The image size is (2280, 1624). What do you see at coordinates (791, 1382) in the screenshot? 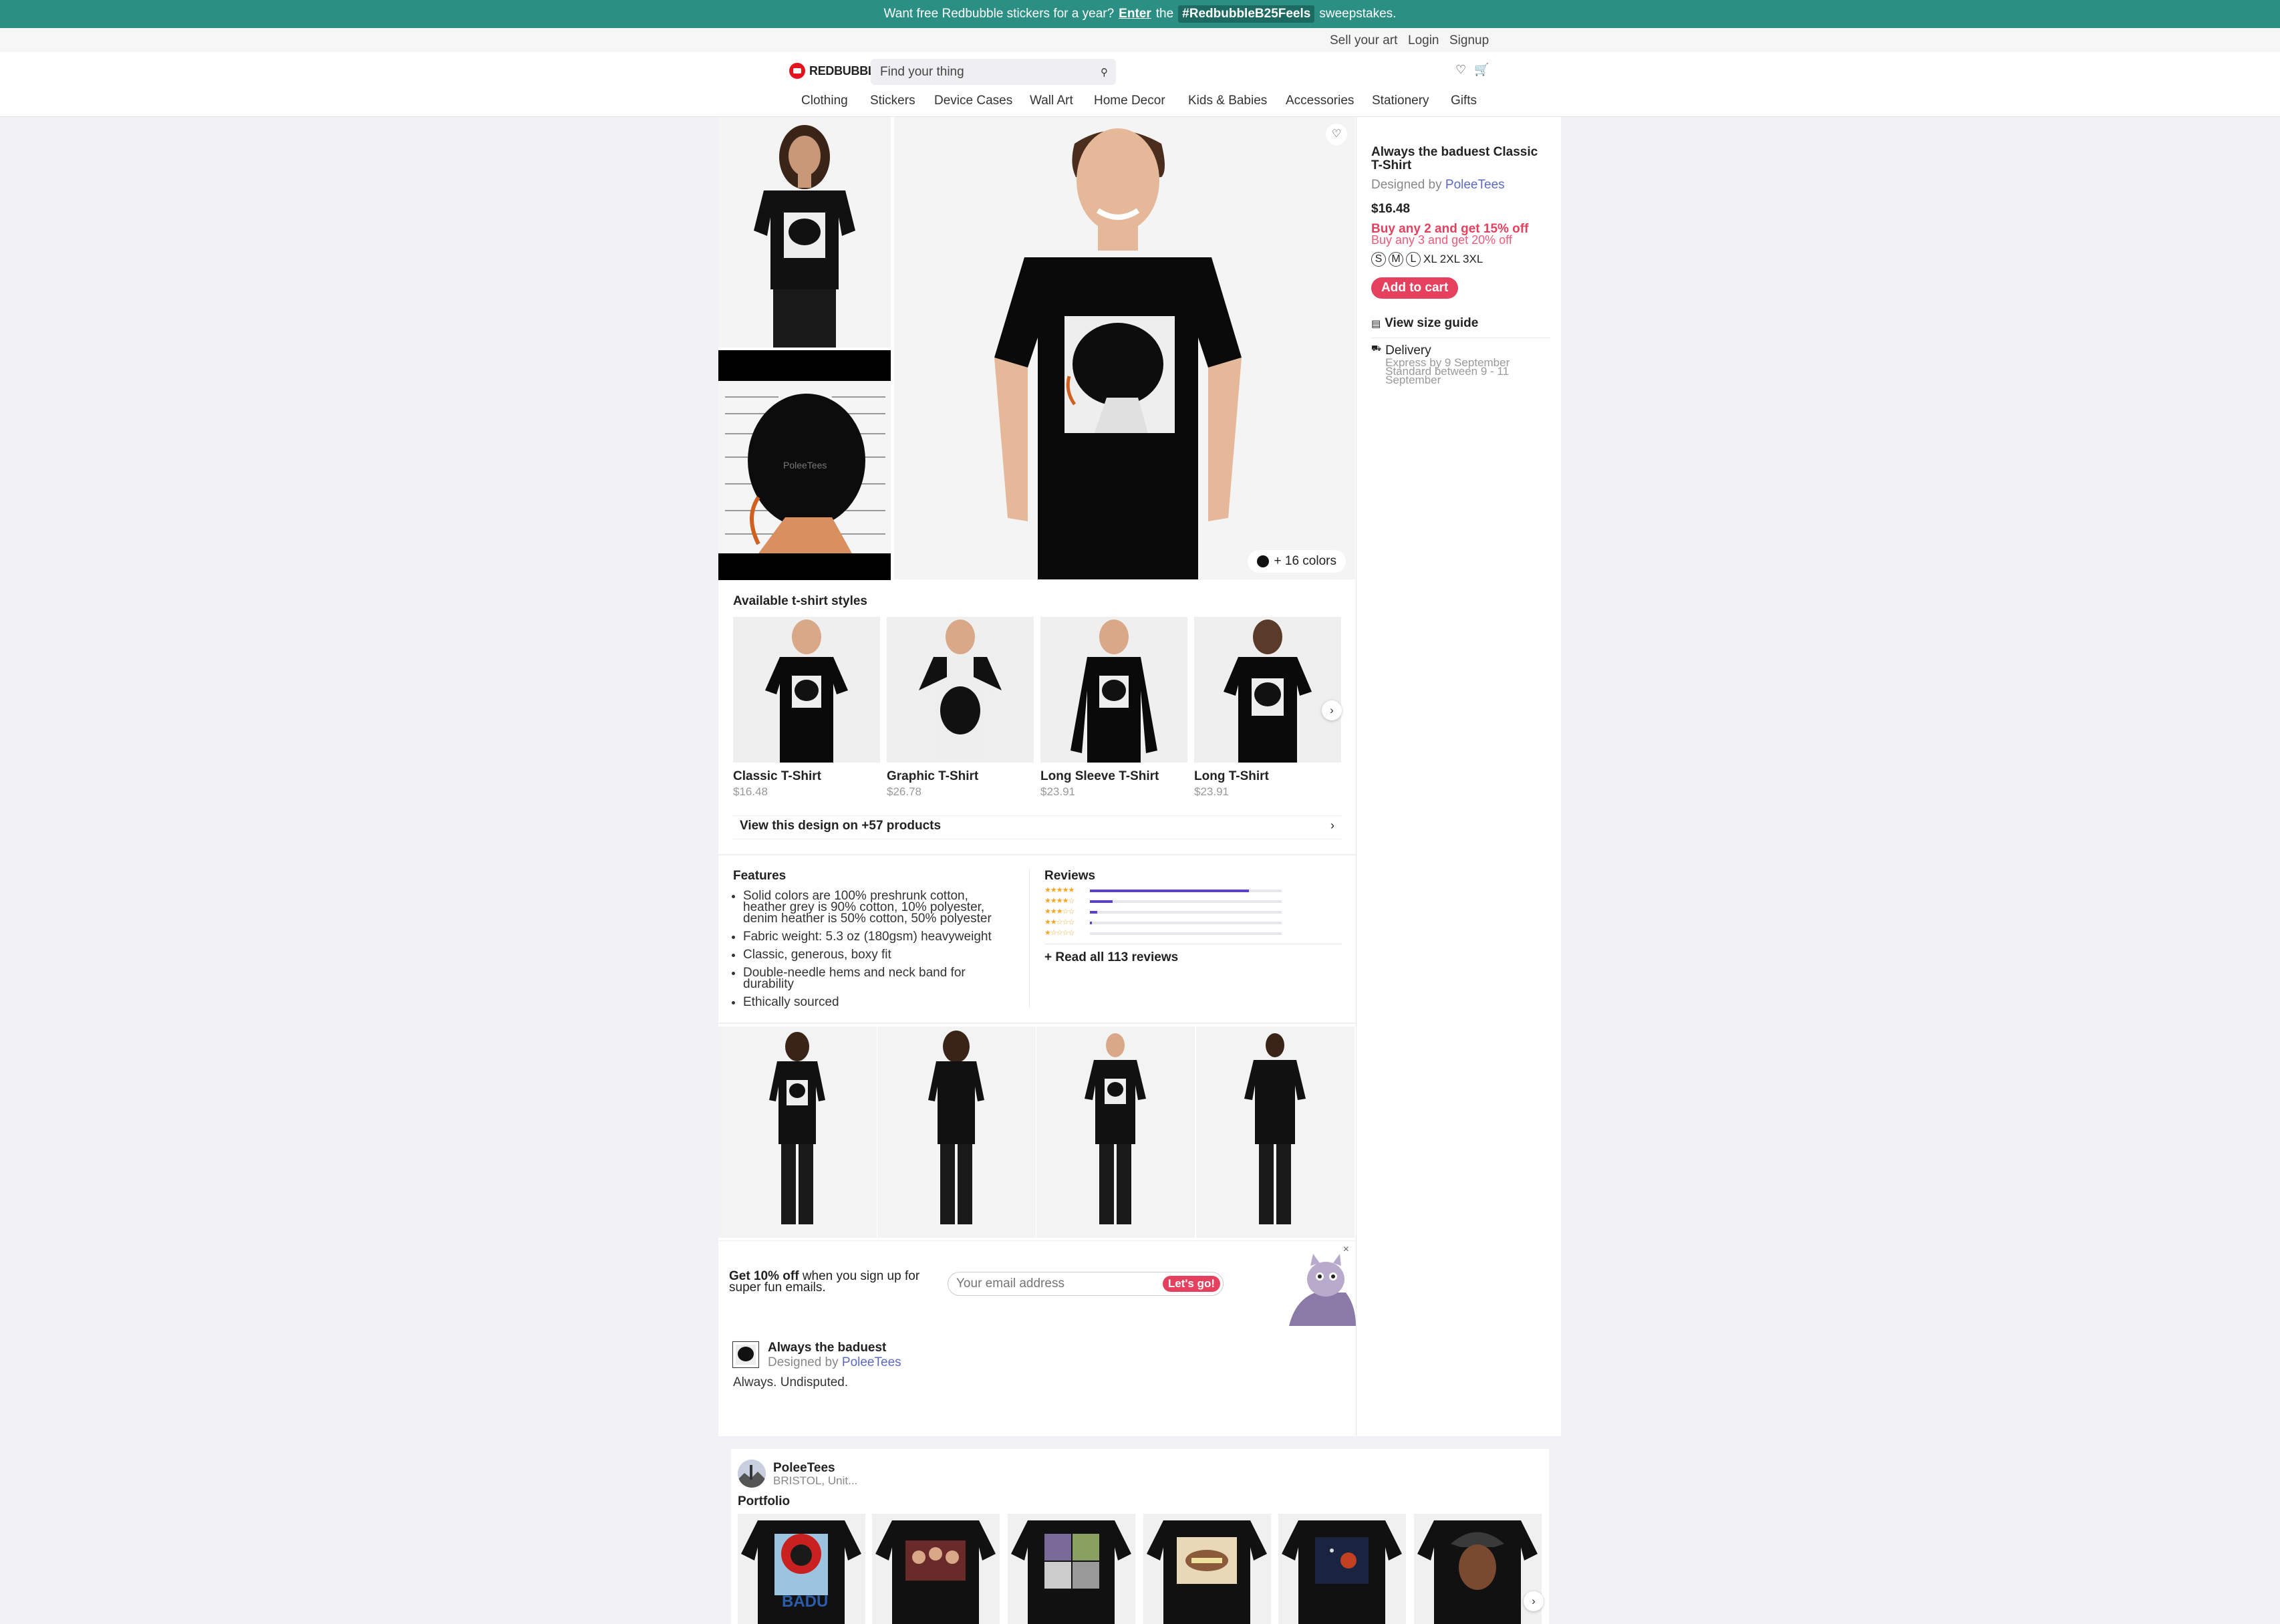
I see `design-description: Always. Undisputed.` at bounding box center [791, 1382].